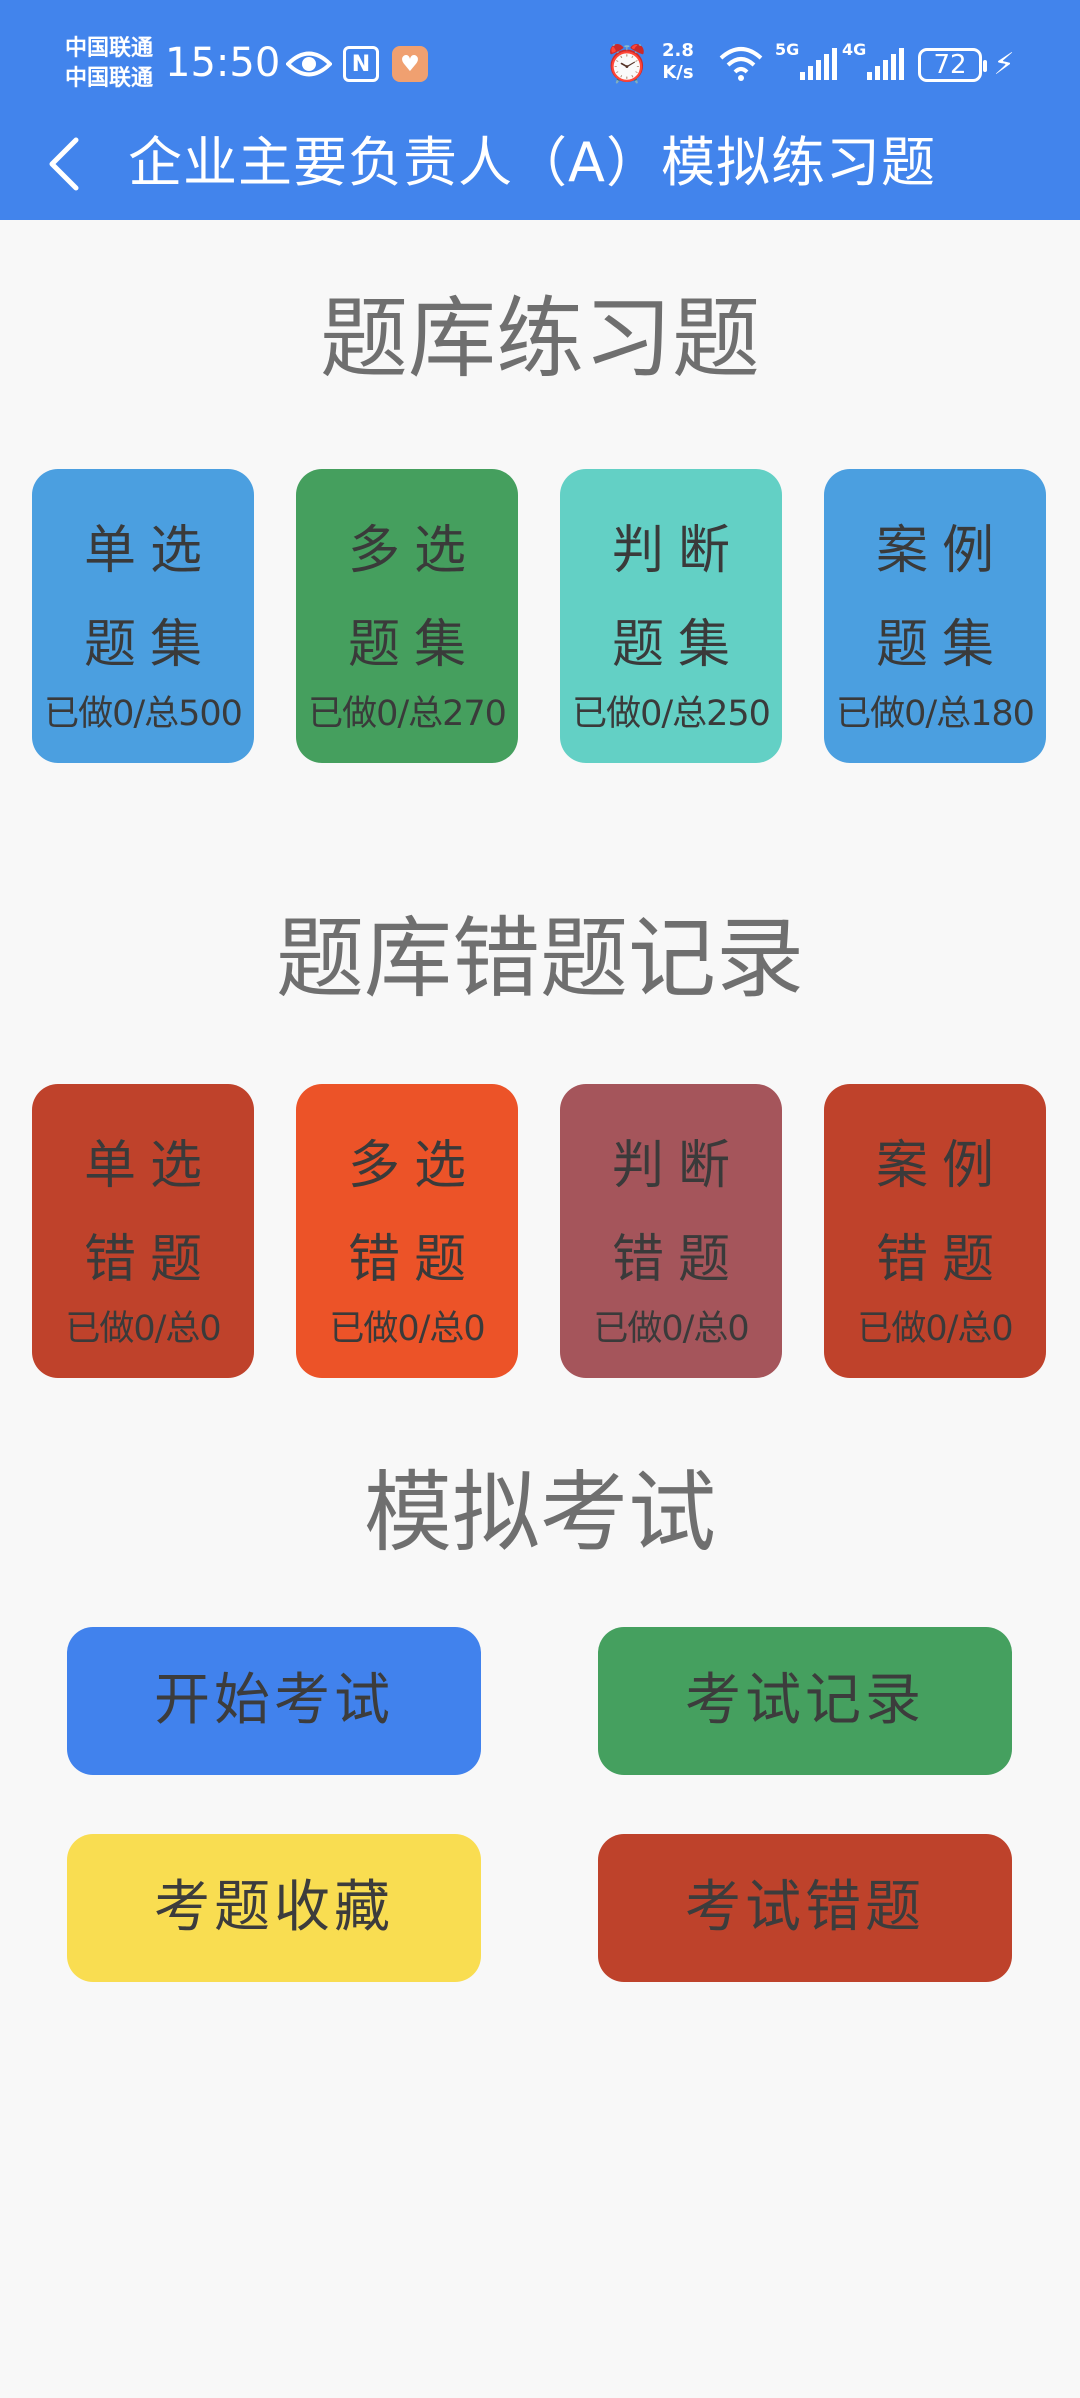  I want to click on card-true-false-mistakes: 判断 错题 已做0/总0, so click(671, 1231).